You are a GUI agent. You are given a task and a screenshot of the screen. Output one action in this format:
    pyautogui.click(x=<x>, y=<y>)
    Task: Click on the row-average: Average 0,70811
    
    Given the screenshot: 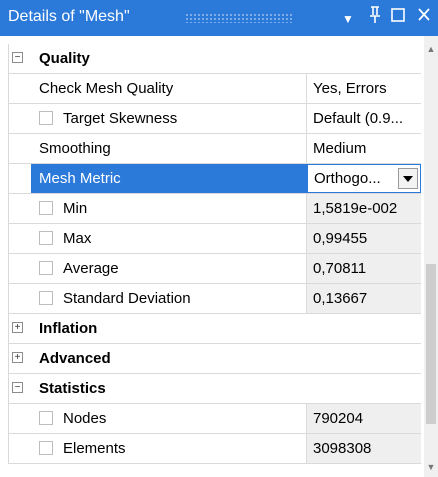 What is the action you would take?
    pyautogui.click(x=215, y=269)
    